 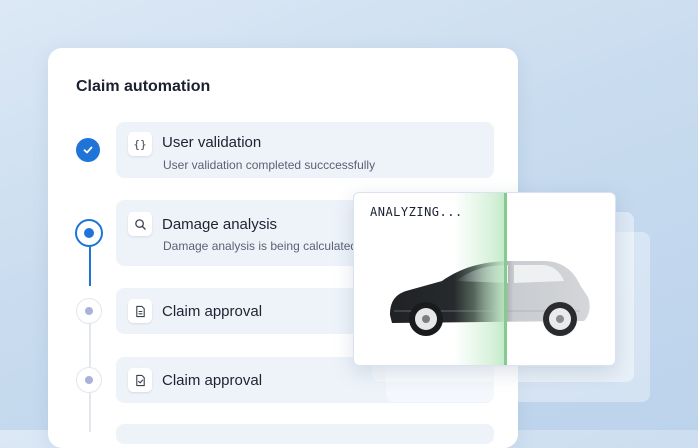 I want to click on document-icon, so click(x=140, y=311).